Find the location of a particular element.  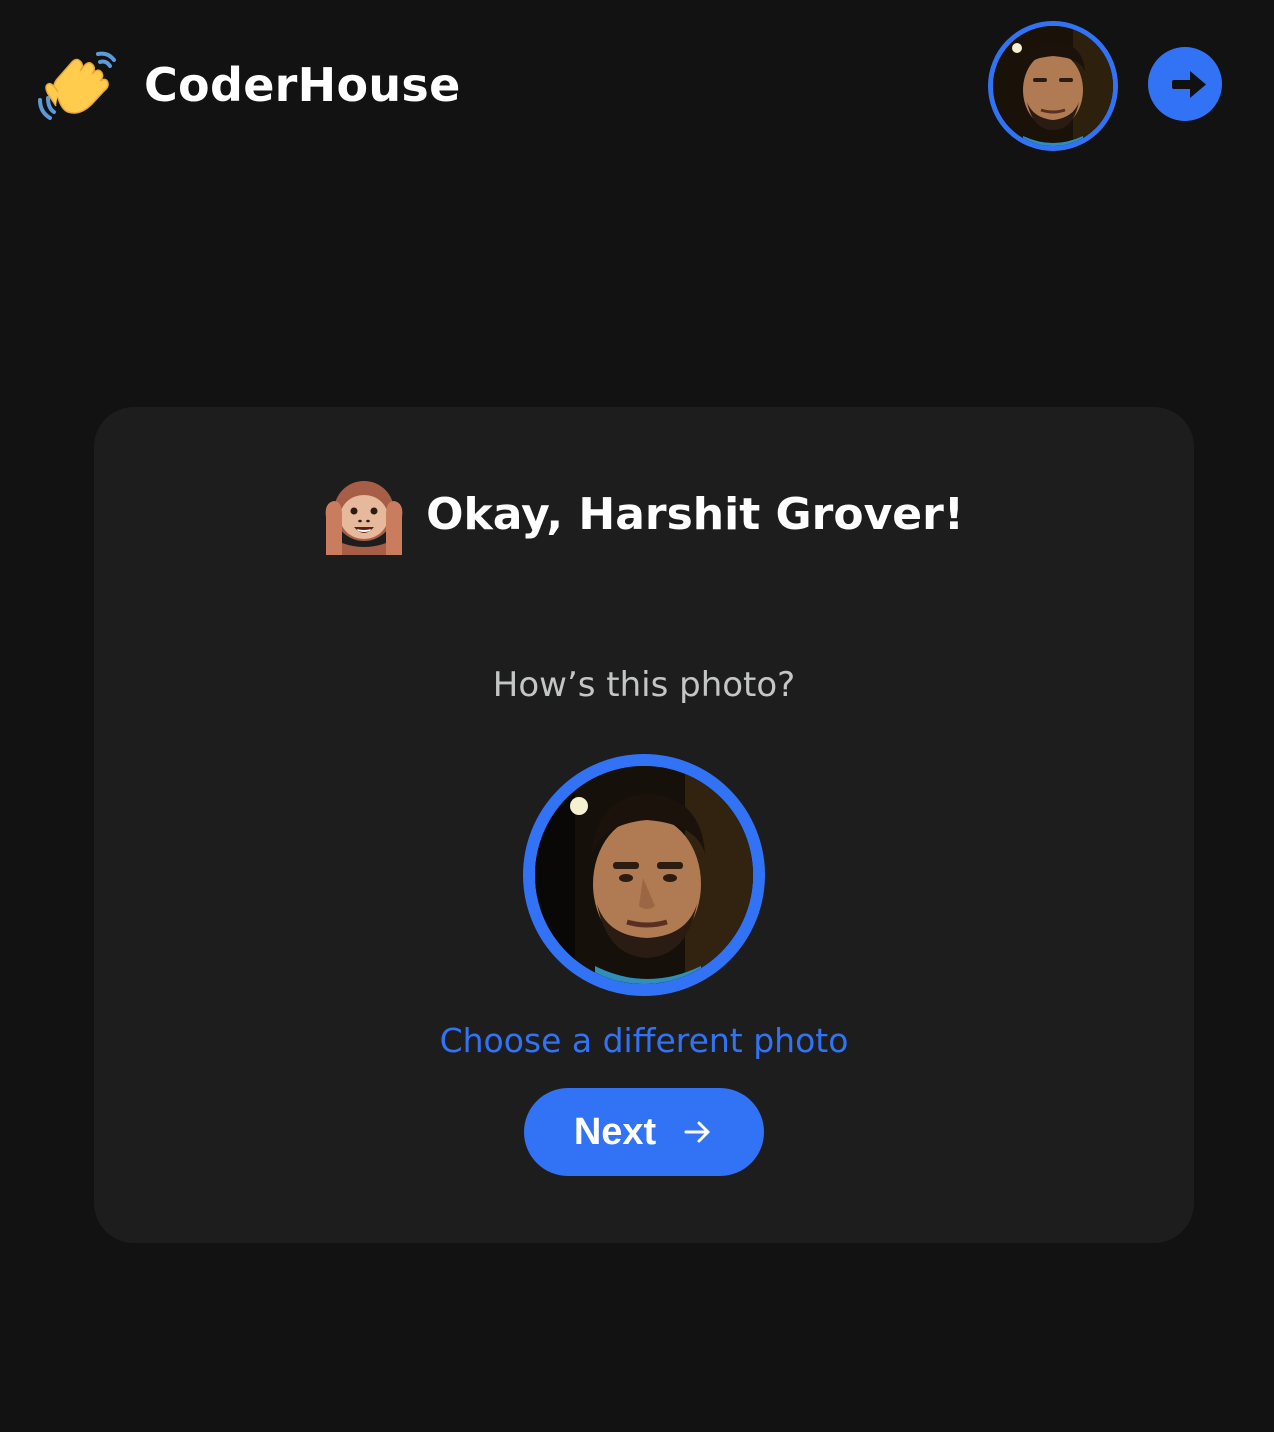

top-navbar: CoderHouse is located at coordinates (637, 85).